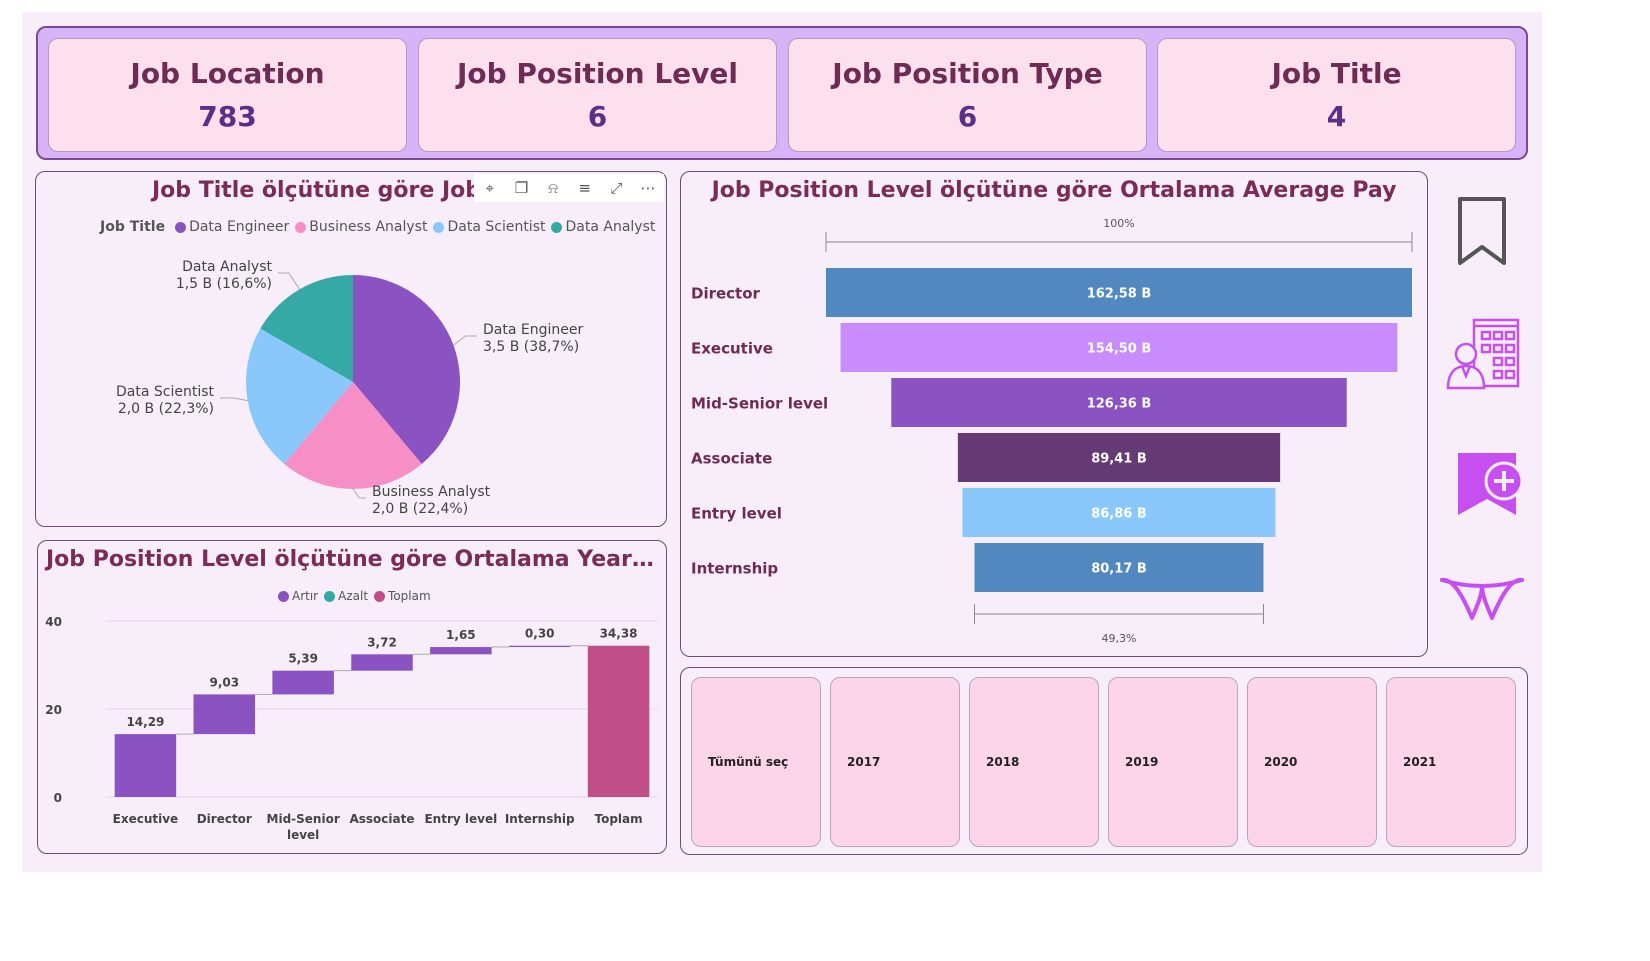  What do you see at coordinates (619, 819) in the screenshot?
I see `x-tick-label: Toplam` at bounding box center [619, 819].